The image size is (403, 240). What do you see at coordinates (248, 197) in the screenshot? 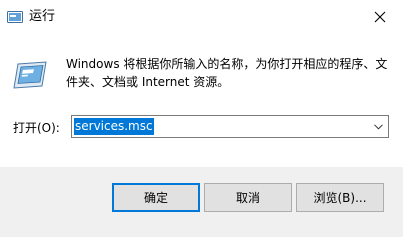
I see `cancel-button: 取消` at bounding box center [248, 197].